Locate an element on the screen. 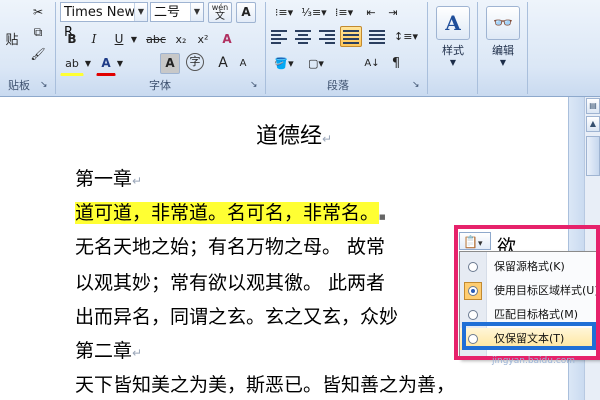 The image size is (600, 400). paste-option-use-destination-style: 使用目标区域样式(U) is located at coordinates (530, 291).